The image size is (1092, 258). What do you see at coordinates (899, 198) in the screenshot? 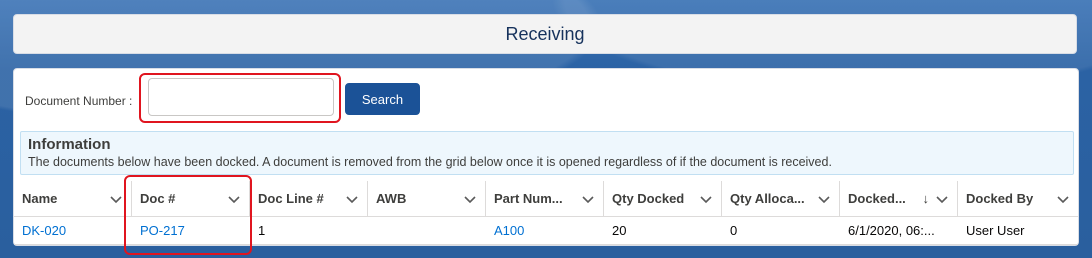
I see `column-header-docked-date: Docked... ↓` at bounding box center [899, 198].